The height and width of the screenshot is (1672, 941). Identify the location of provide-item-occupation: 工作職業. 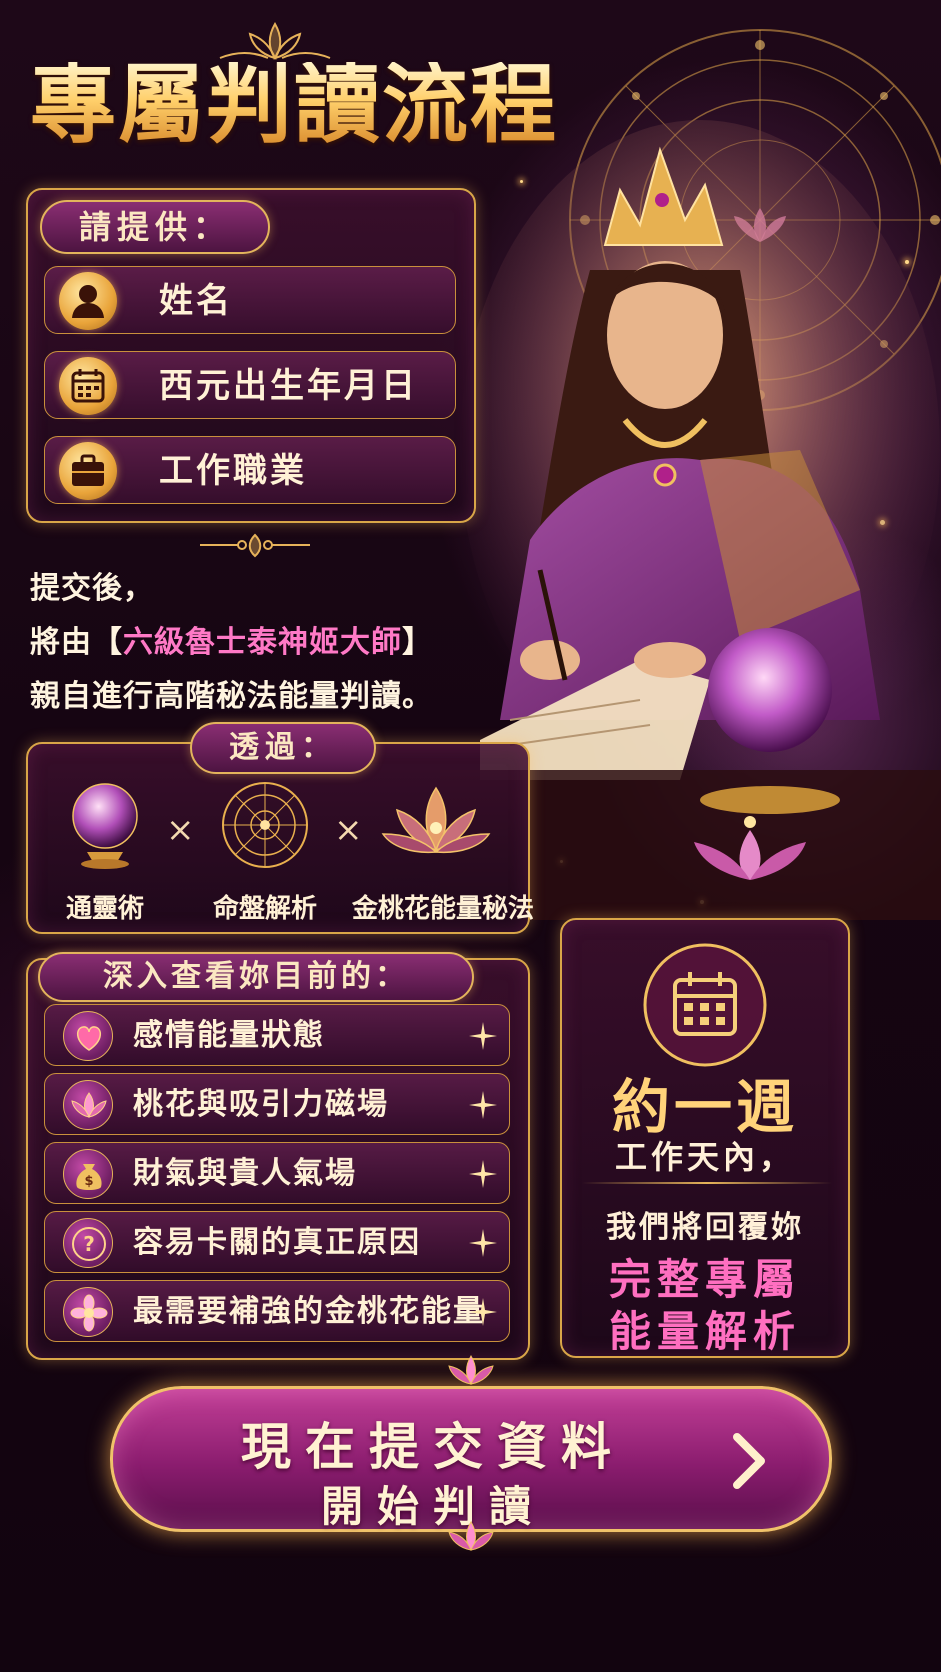
(250, 470).